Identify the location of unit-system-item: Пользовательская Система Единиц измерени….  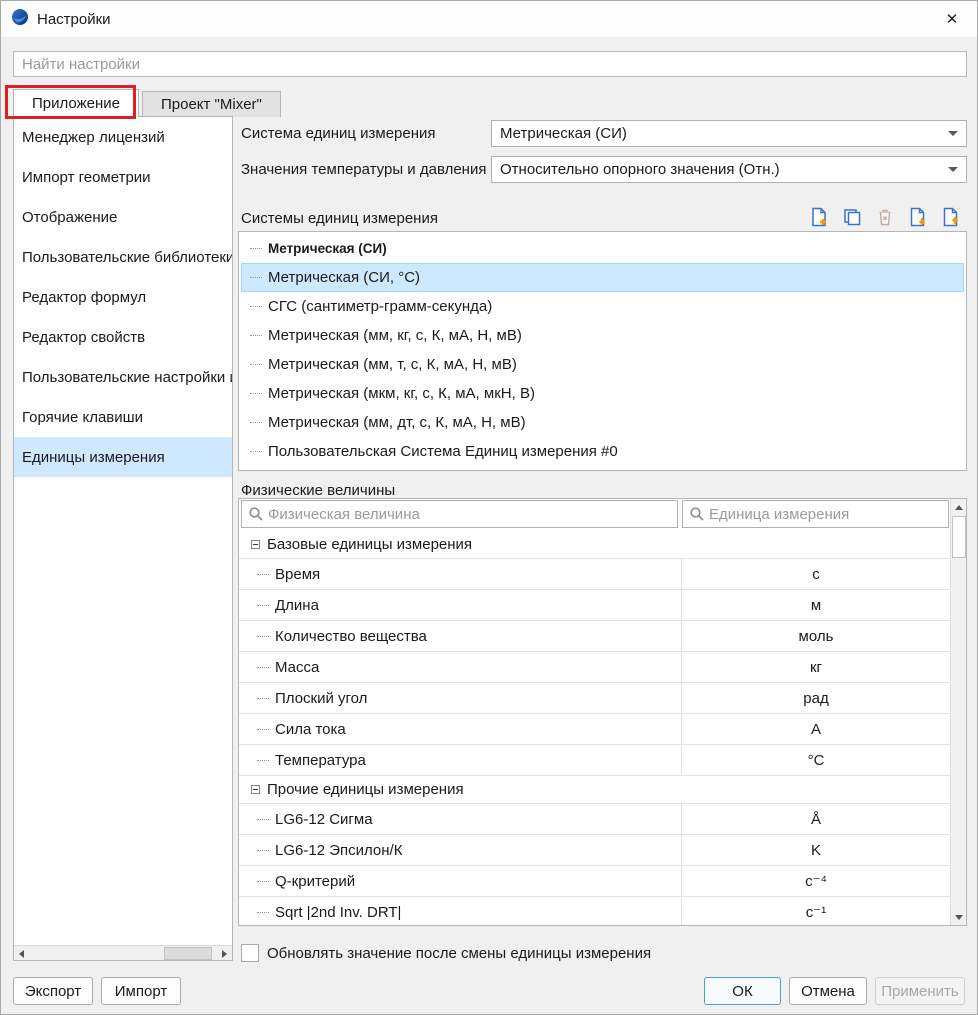
(602, 451).